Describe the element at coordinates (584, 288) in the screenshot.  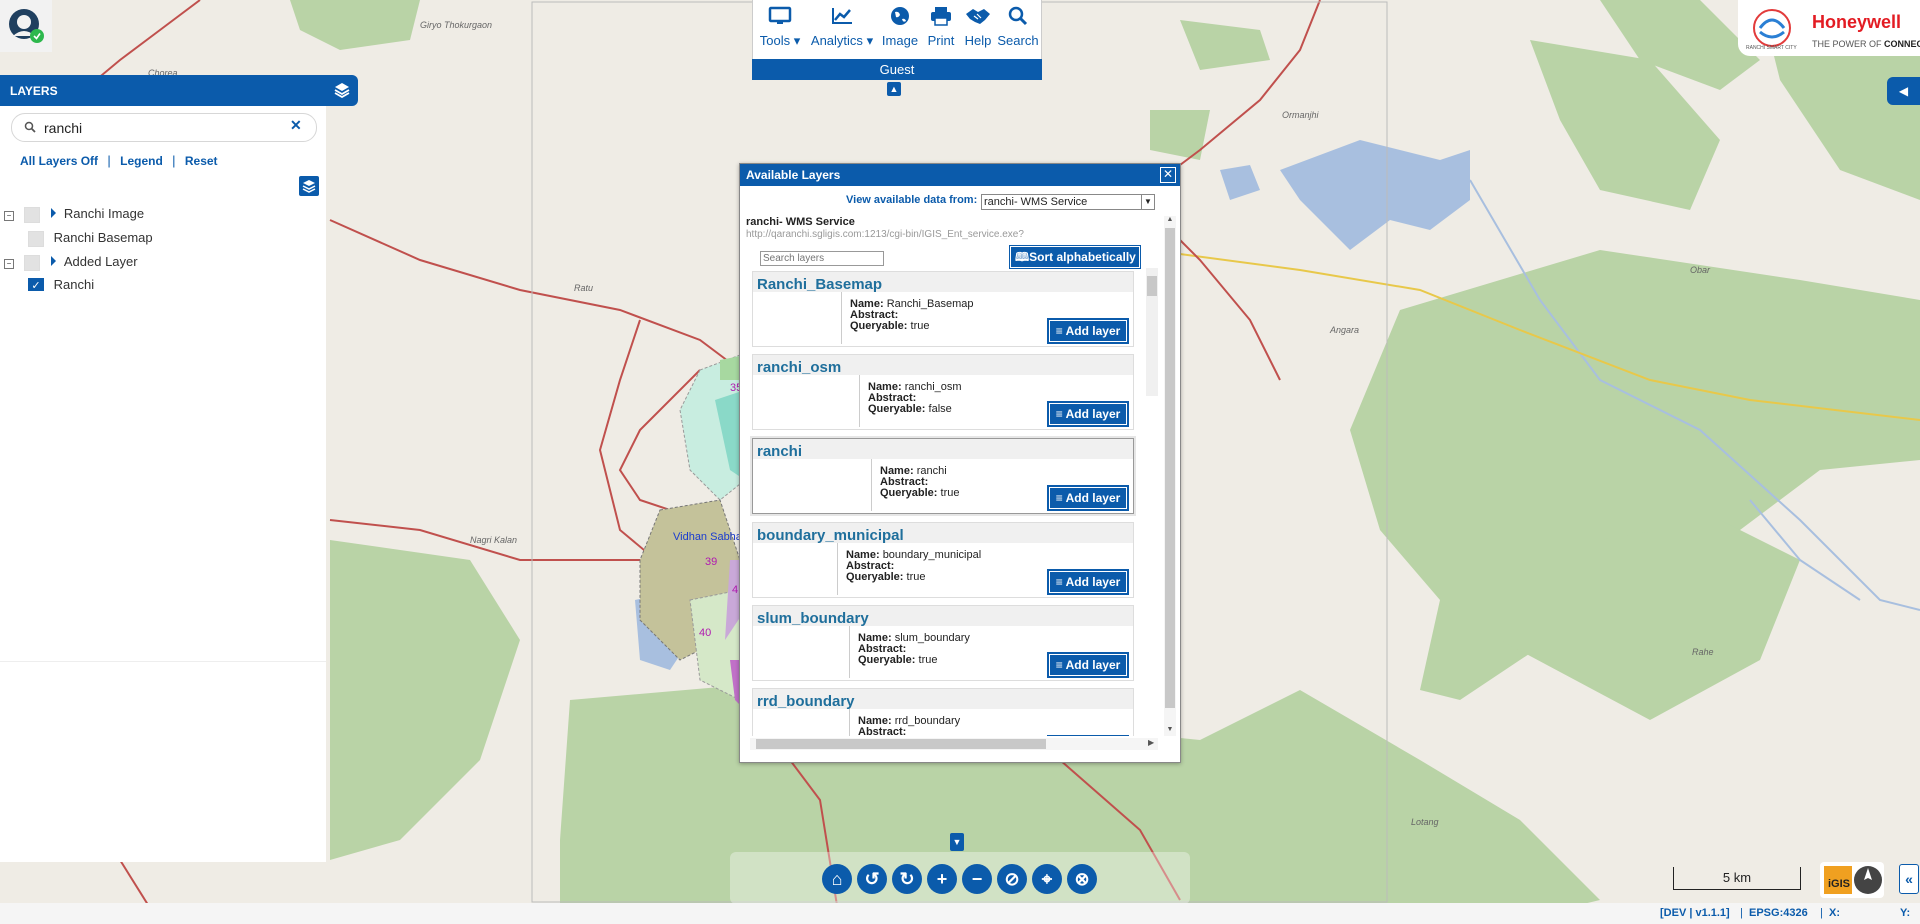
I see `map-label-ratu: Ratu` at that location.